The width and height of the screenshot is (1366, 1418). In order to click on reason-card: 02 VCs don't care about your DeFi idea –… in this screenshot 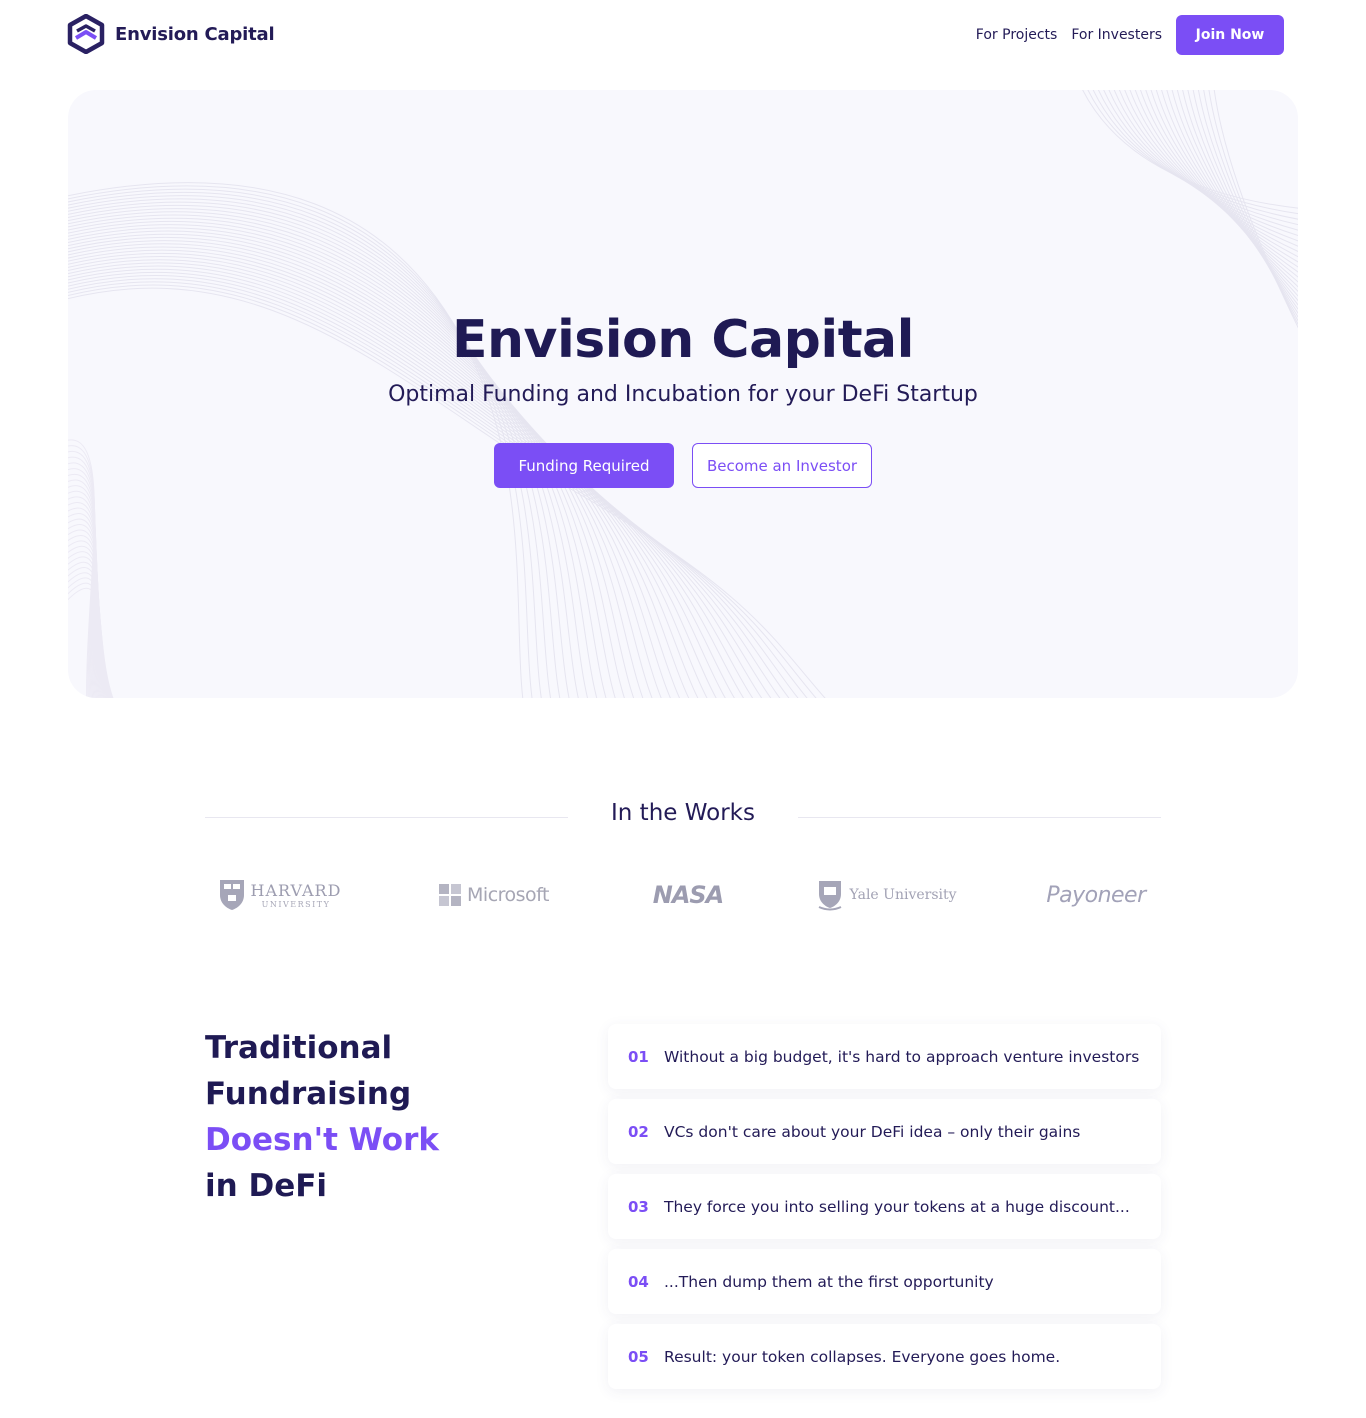, I will do `click(884, 1131)`.